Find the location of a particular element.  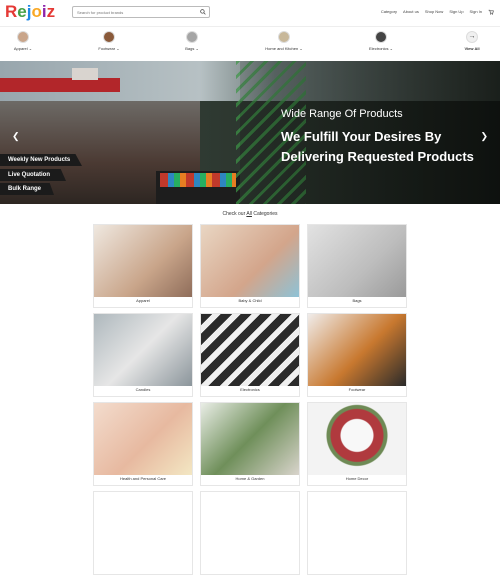

nav-category: Category is located at coordinates (389, 12).